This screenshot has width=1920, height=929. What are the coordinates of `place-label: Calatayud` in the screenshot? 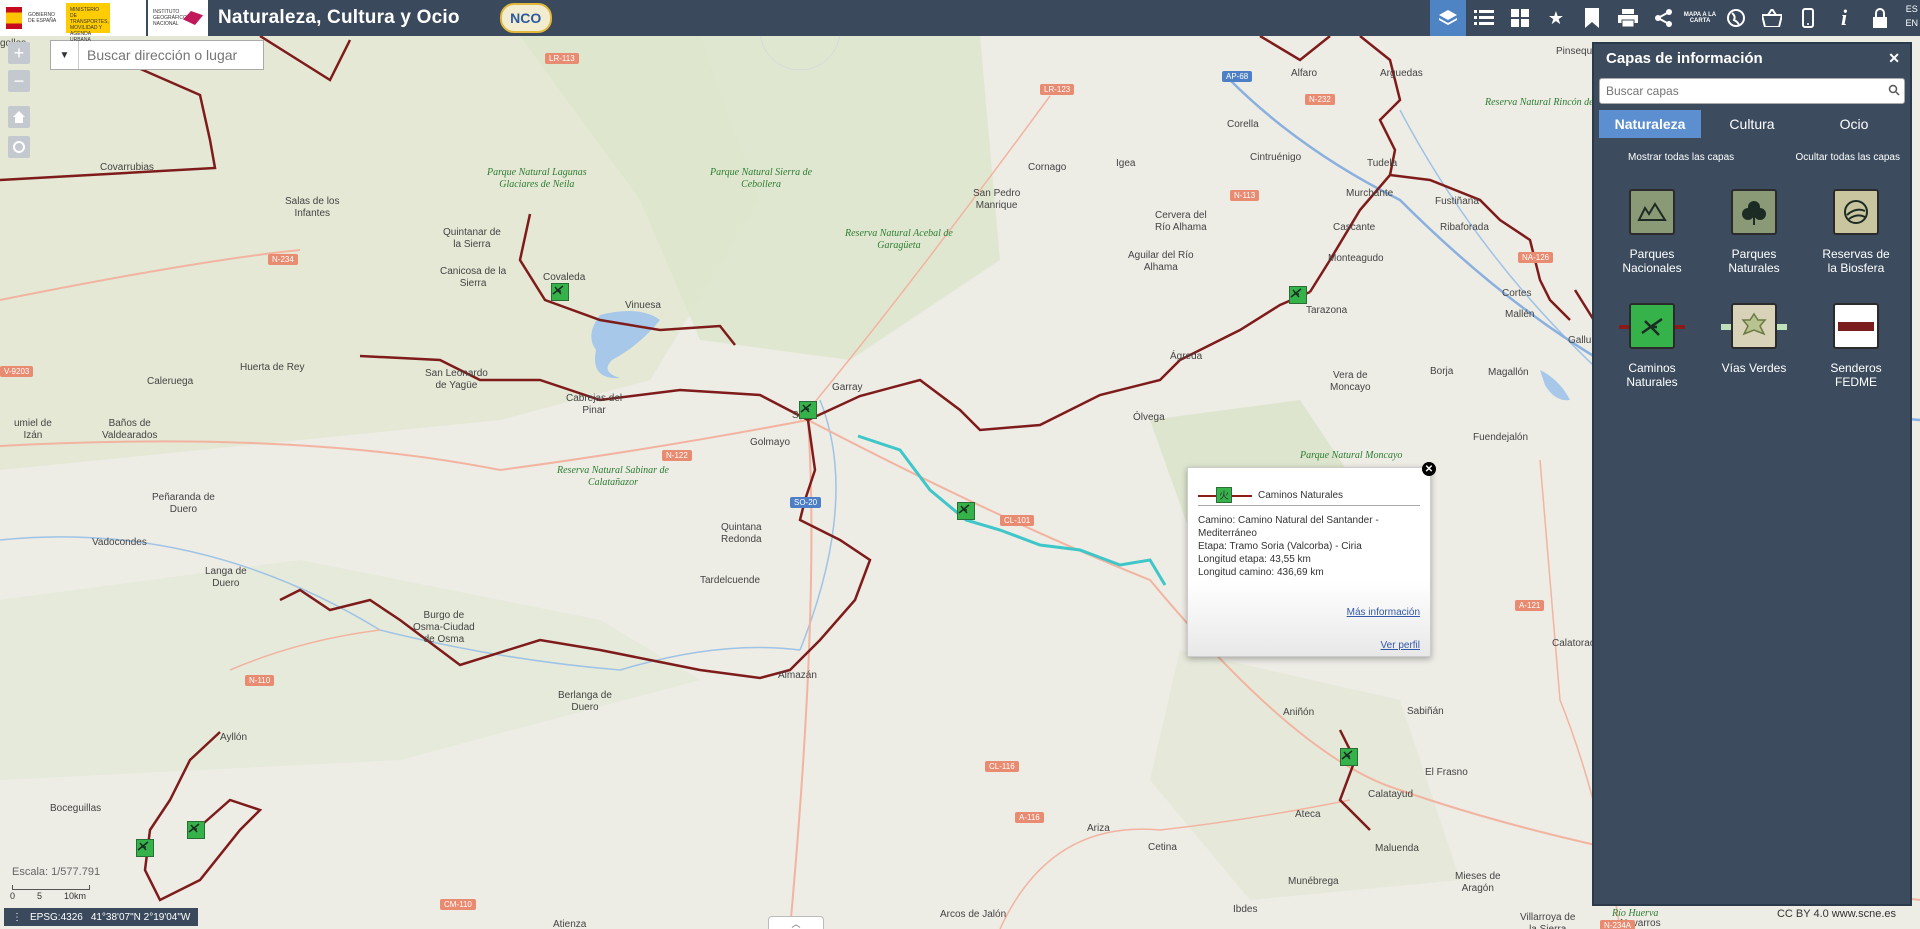 It's located at (1391, 794).